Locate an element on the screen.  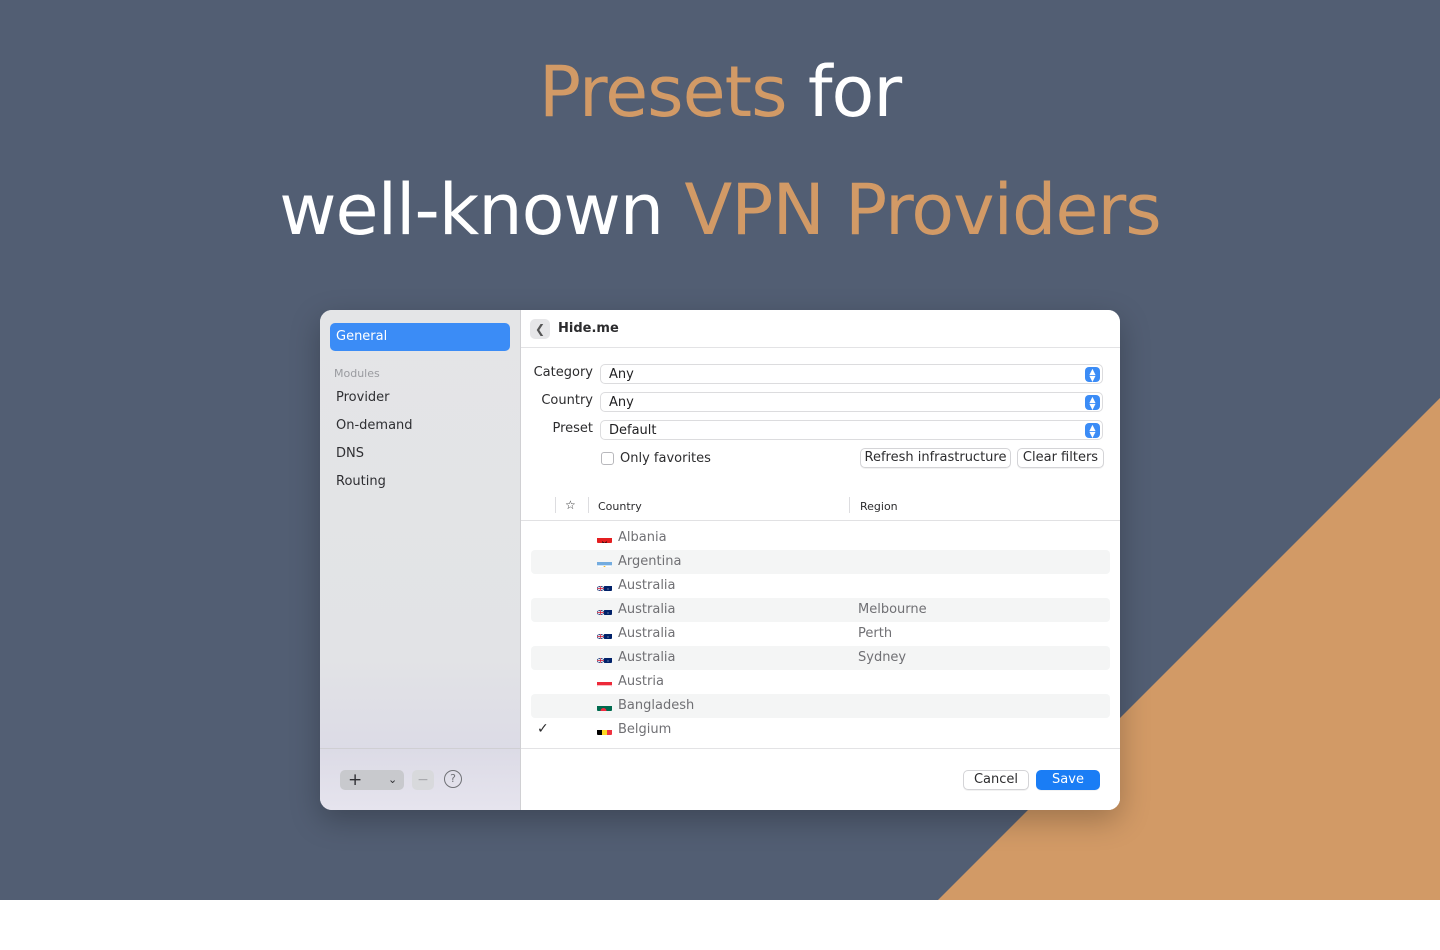
preset-value: Default is located at coordinates (633, 430).